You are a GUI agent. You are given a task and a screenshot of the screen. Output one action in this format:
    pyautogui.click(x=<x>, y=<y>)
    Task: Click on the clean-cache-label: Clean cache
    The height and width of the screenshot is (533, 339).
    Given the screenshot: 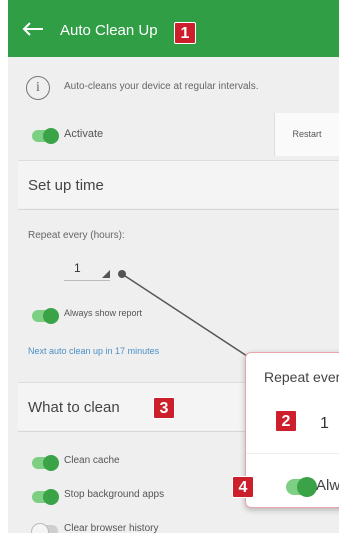 What is the action you would take?
    pyautogui.click(x=92, y=460)
    